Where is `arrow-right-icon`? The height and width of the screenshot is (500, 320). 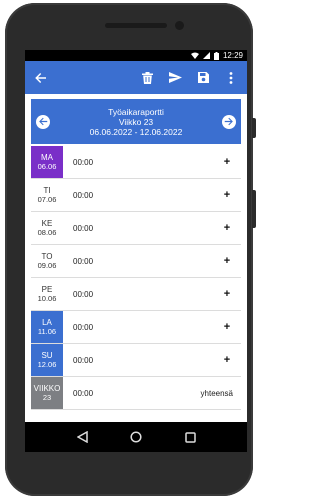 arrow-right-icon is located at coordinates (229, 121).